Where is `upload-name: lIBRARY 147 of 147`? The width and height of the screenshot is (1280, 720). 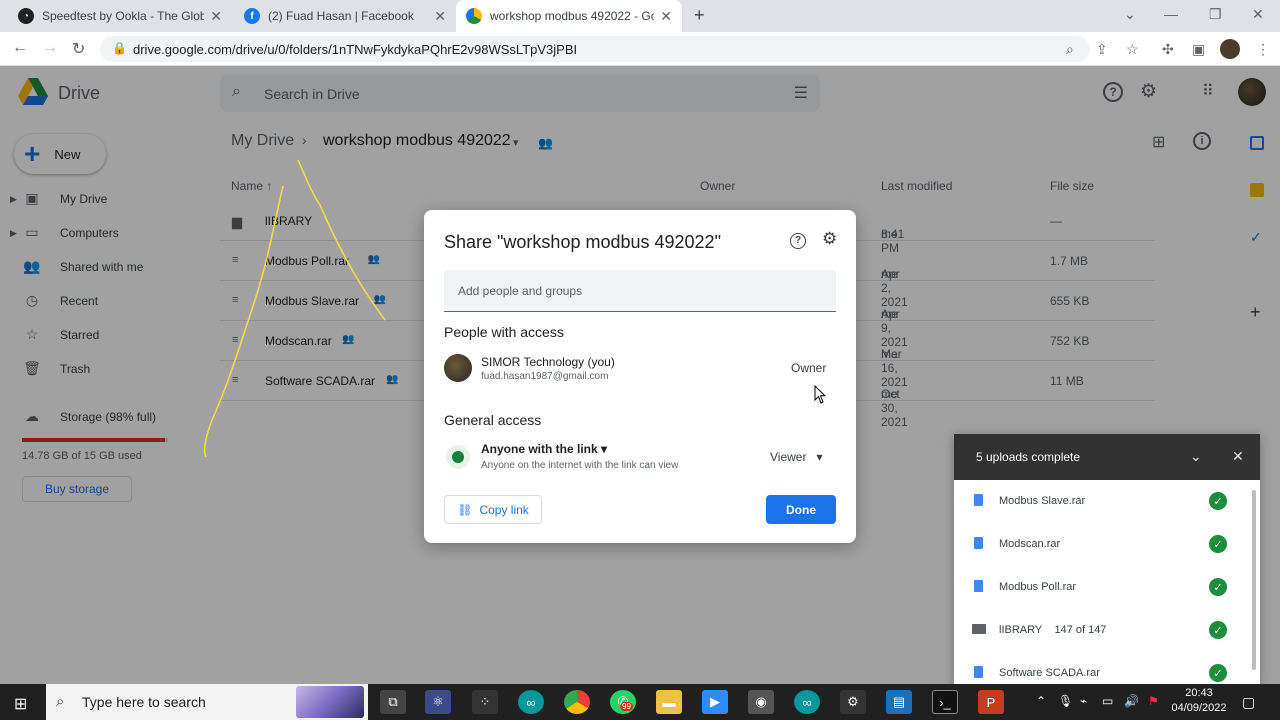
upload-name: lIBRARY 147 of 147 is located at coordinates (1052, 630).